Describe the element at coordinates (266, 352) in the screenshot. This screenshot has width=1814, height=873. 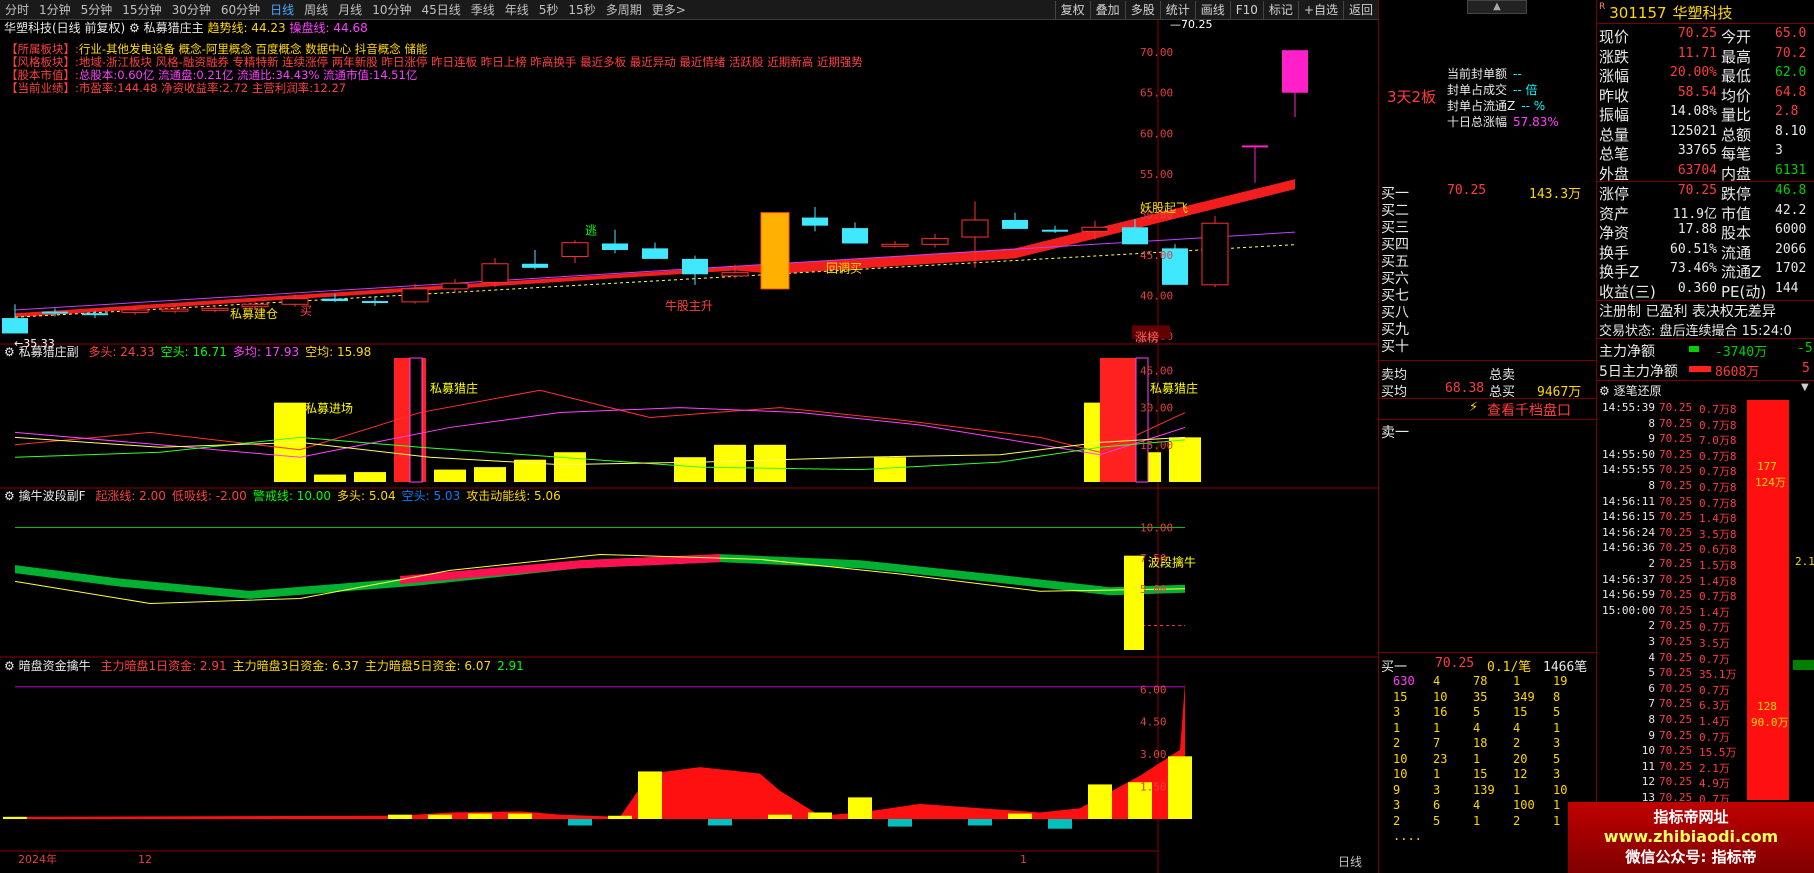
I see `indicator-value: 多均: 17.93` at that location.